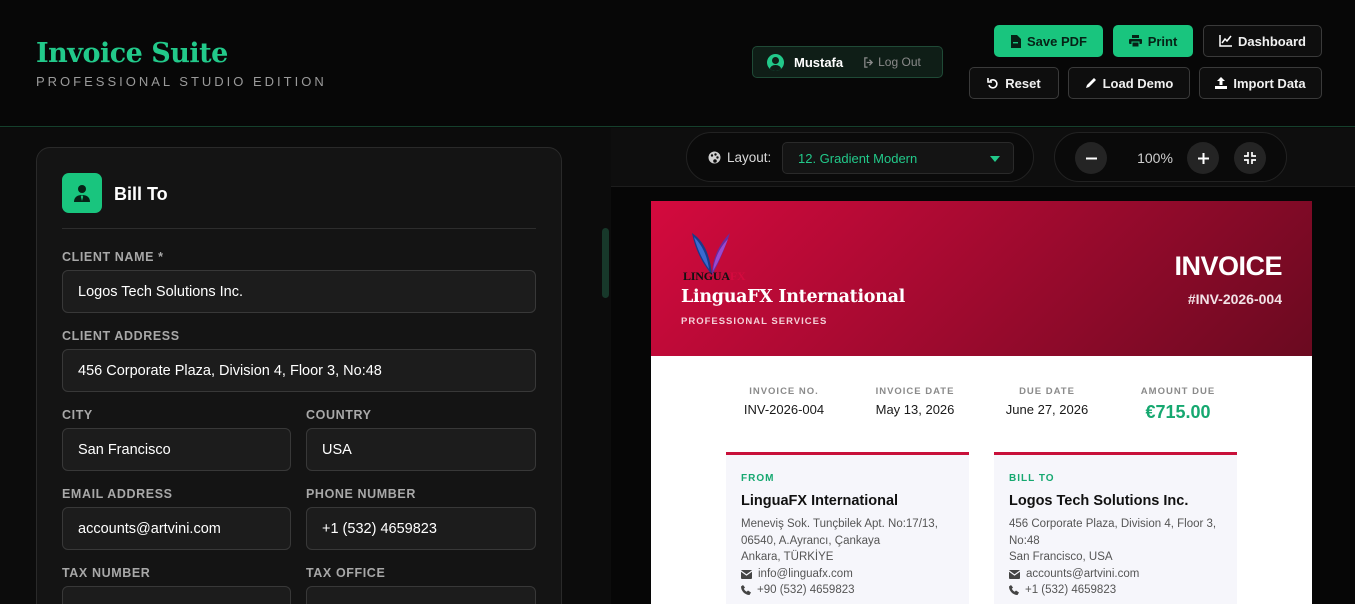 This screenshot has width=1355, height=604. What do you see at coordinates (361, 494) in the screenshot?
I see `phone-label: PHONE NUMBER` at bounding box center [361, 494].